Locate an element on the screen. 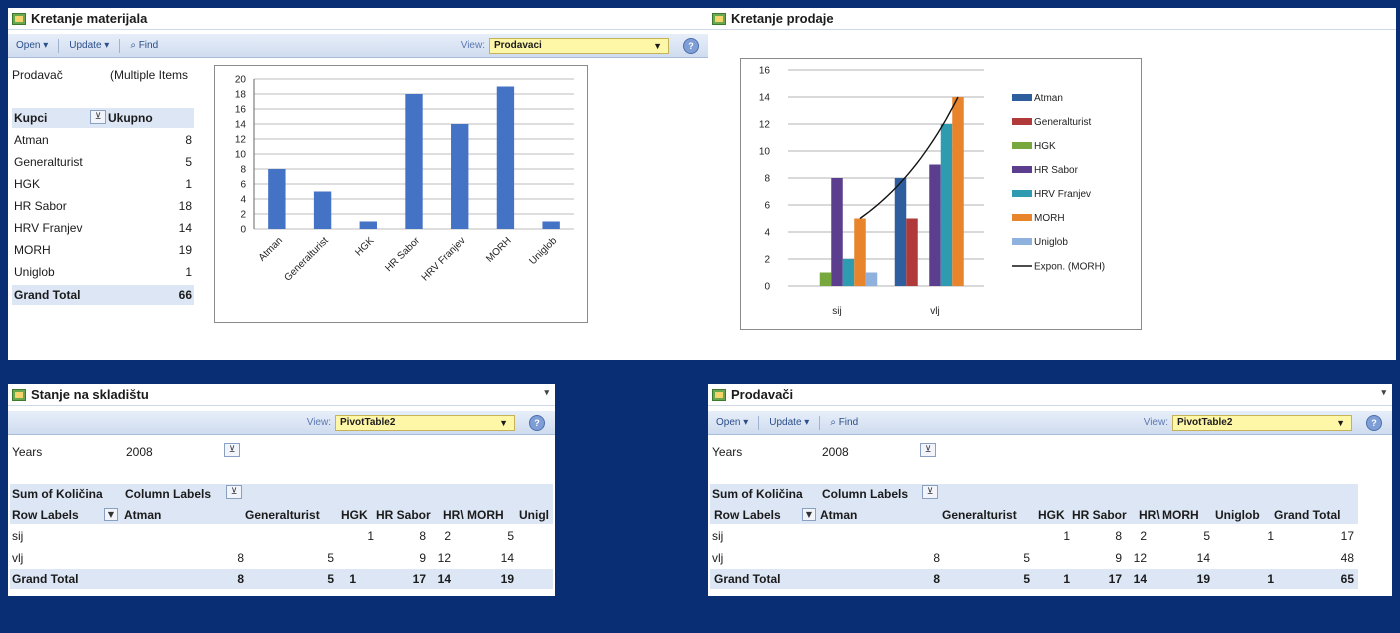 The image size is (1400, 633). view-select-value: PivotTable2 is located at coordinates (1205, 422).